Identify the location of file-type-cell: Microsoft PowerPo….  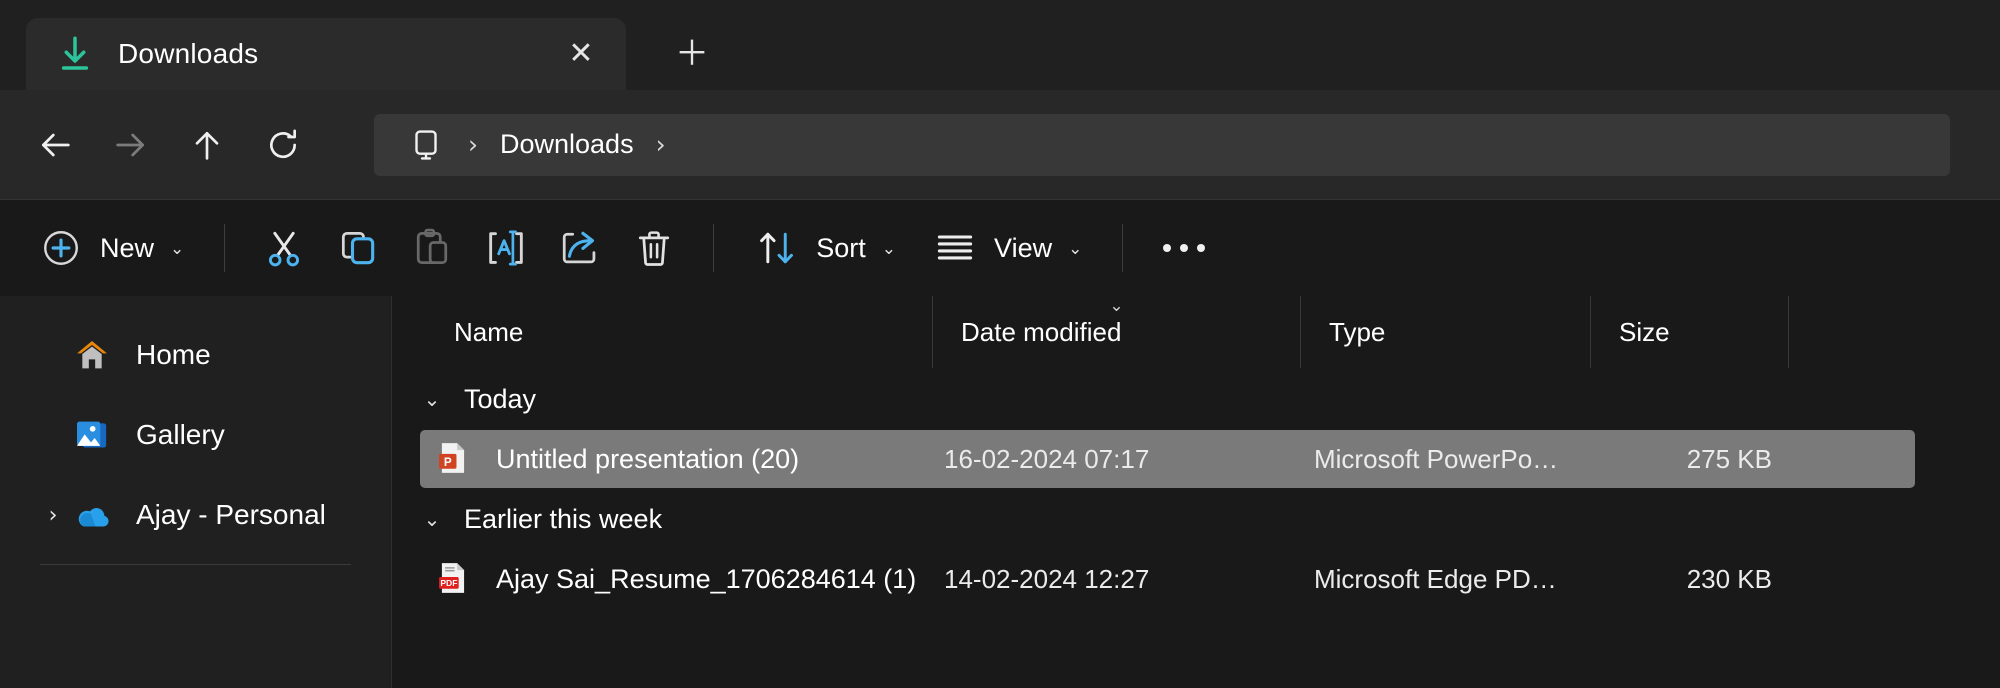
(1436, 458).